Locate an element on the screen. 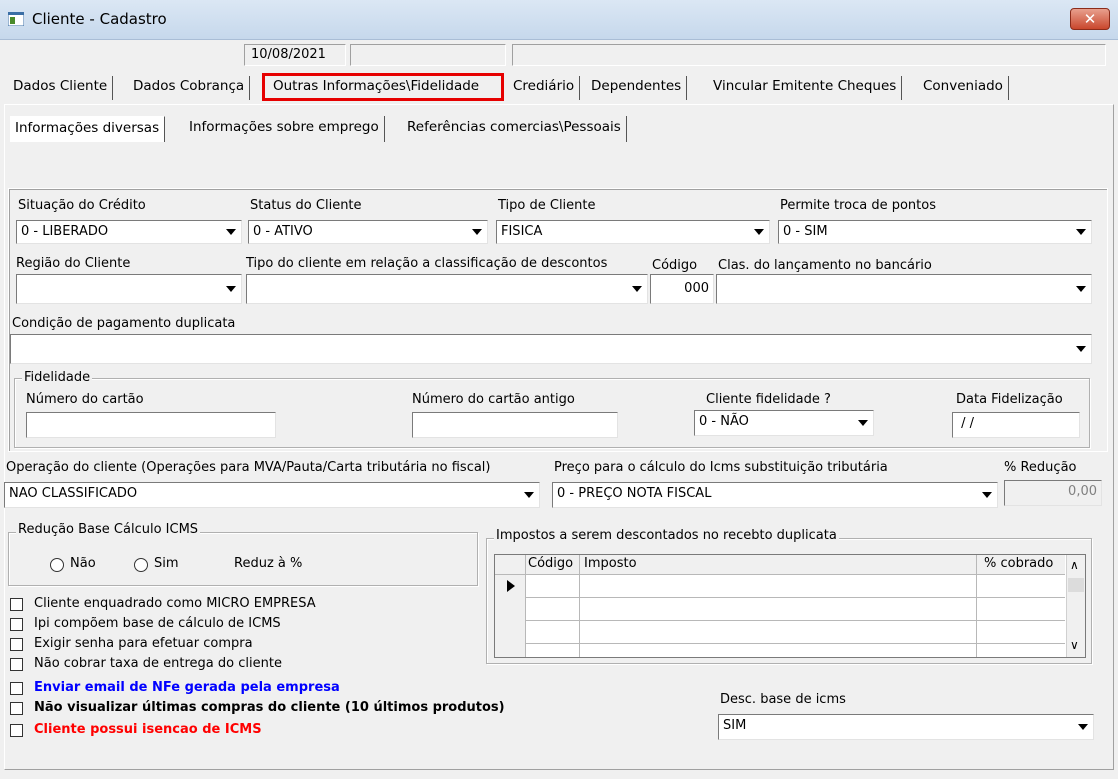 The height and width of the screenshot is (779, 1118). cliente-fidelidade-label: Cliente fidelidade ? is located at coordinates (768, 399).